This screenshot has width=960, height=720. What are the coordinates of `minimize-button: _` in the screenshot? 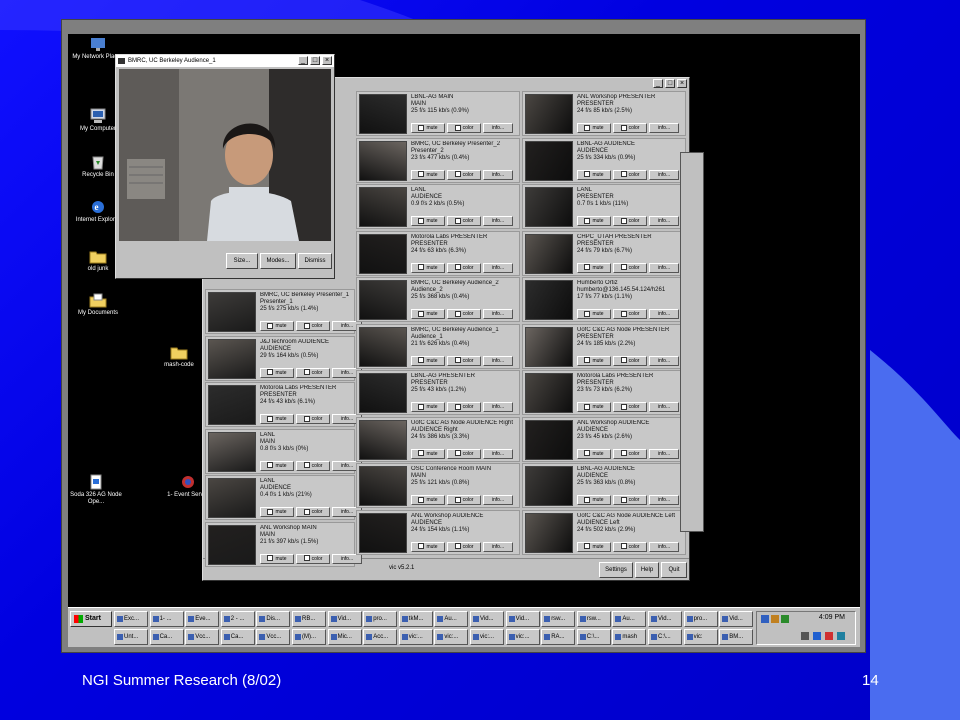 It's located at (658, 83).